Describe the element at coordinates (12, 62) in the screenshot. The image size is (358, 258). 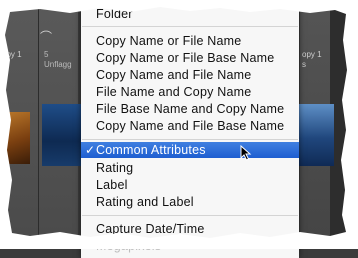
I see `grid-cell-header-left: opy 1 s` at that location.